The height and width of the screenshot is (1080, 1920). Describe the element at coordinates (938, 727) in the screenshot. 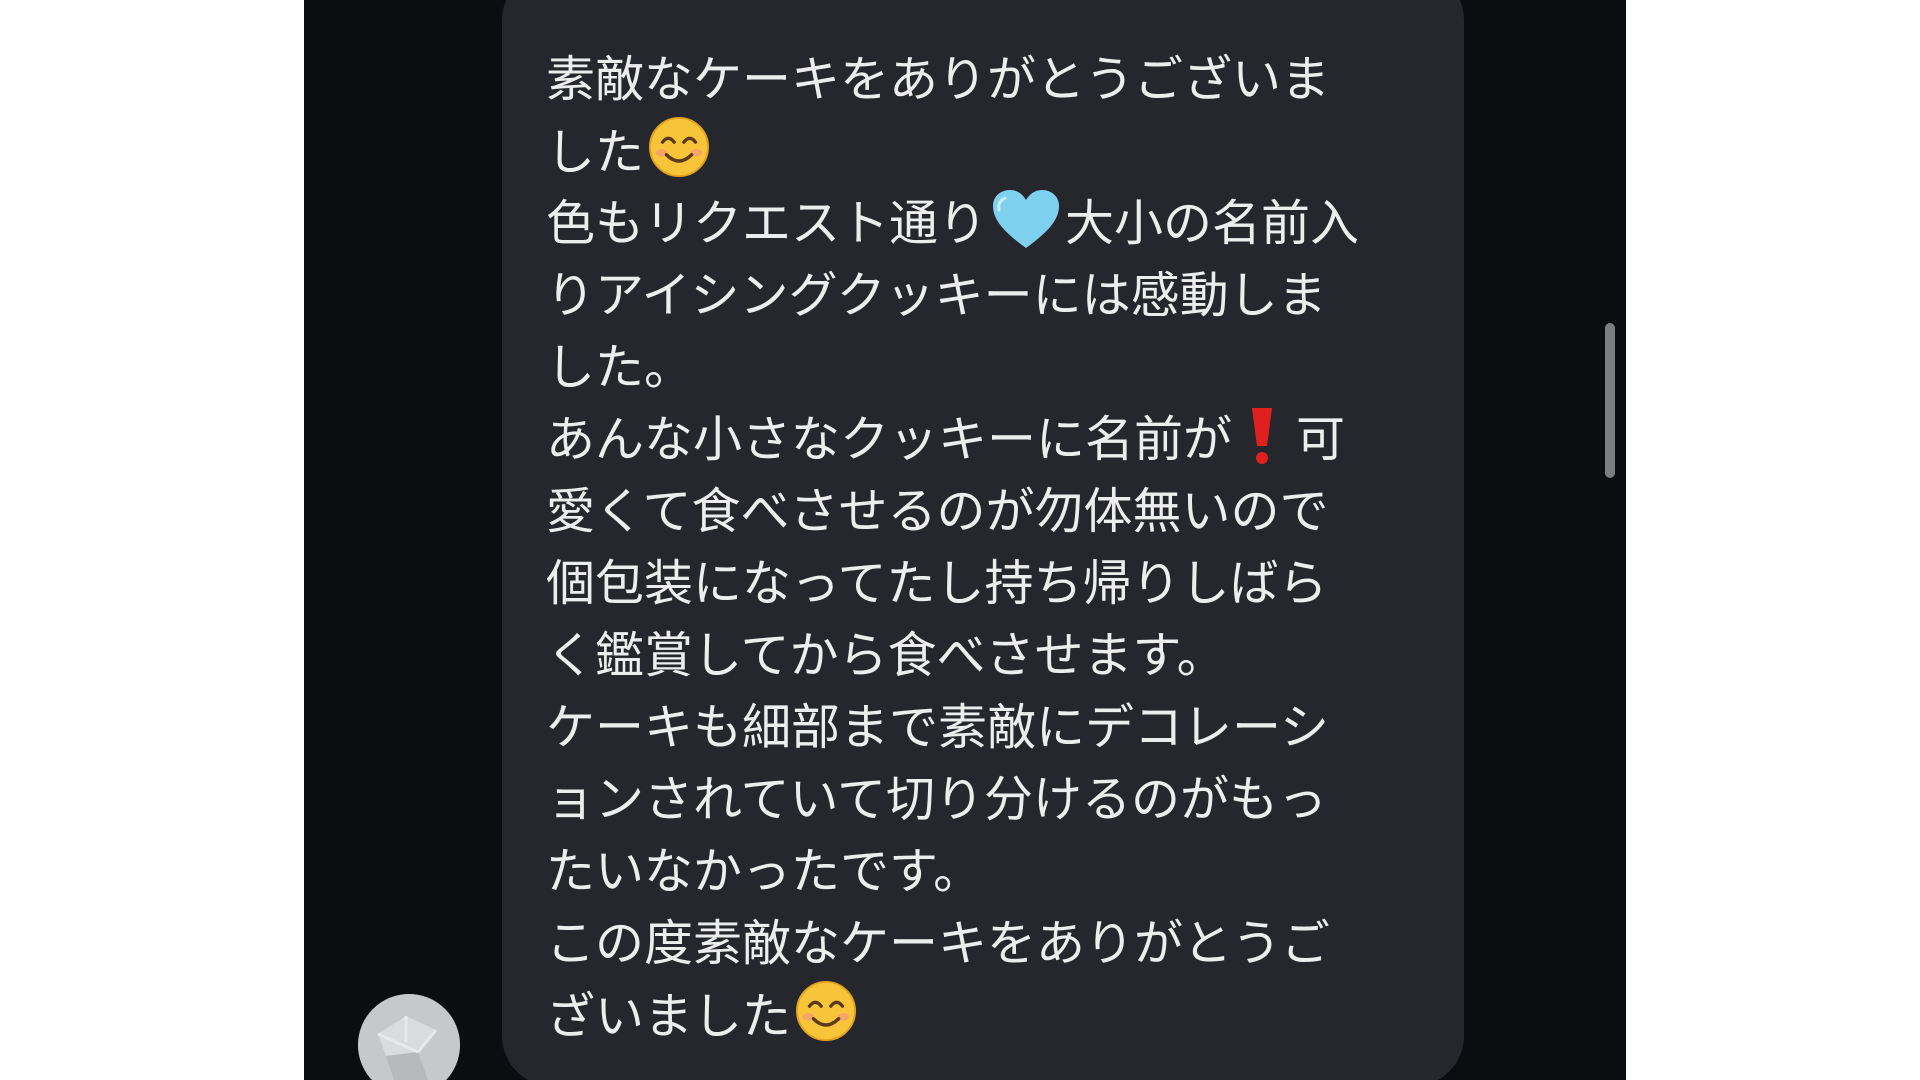

I see `message-line-text: ケーキも細部まで素敵にデコレーシ` at that location.